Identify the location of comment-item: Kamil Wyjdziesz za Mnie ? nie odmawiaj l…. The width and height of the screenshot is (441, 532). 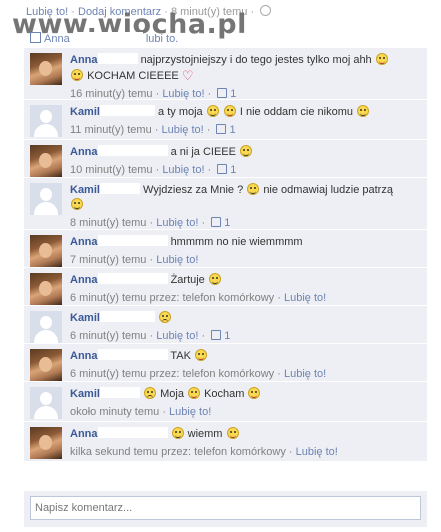
(225, 204).